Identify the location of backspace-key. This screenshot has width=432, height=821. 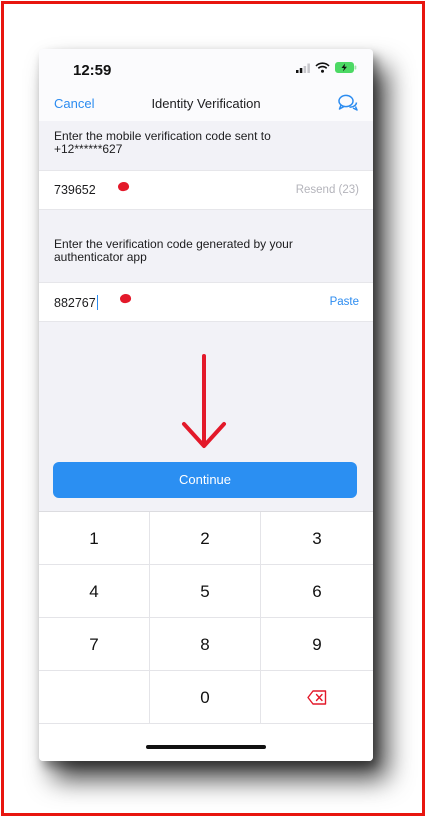
(317, 697).